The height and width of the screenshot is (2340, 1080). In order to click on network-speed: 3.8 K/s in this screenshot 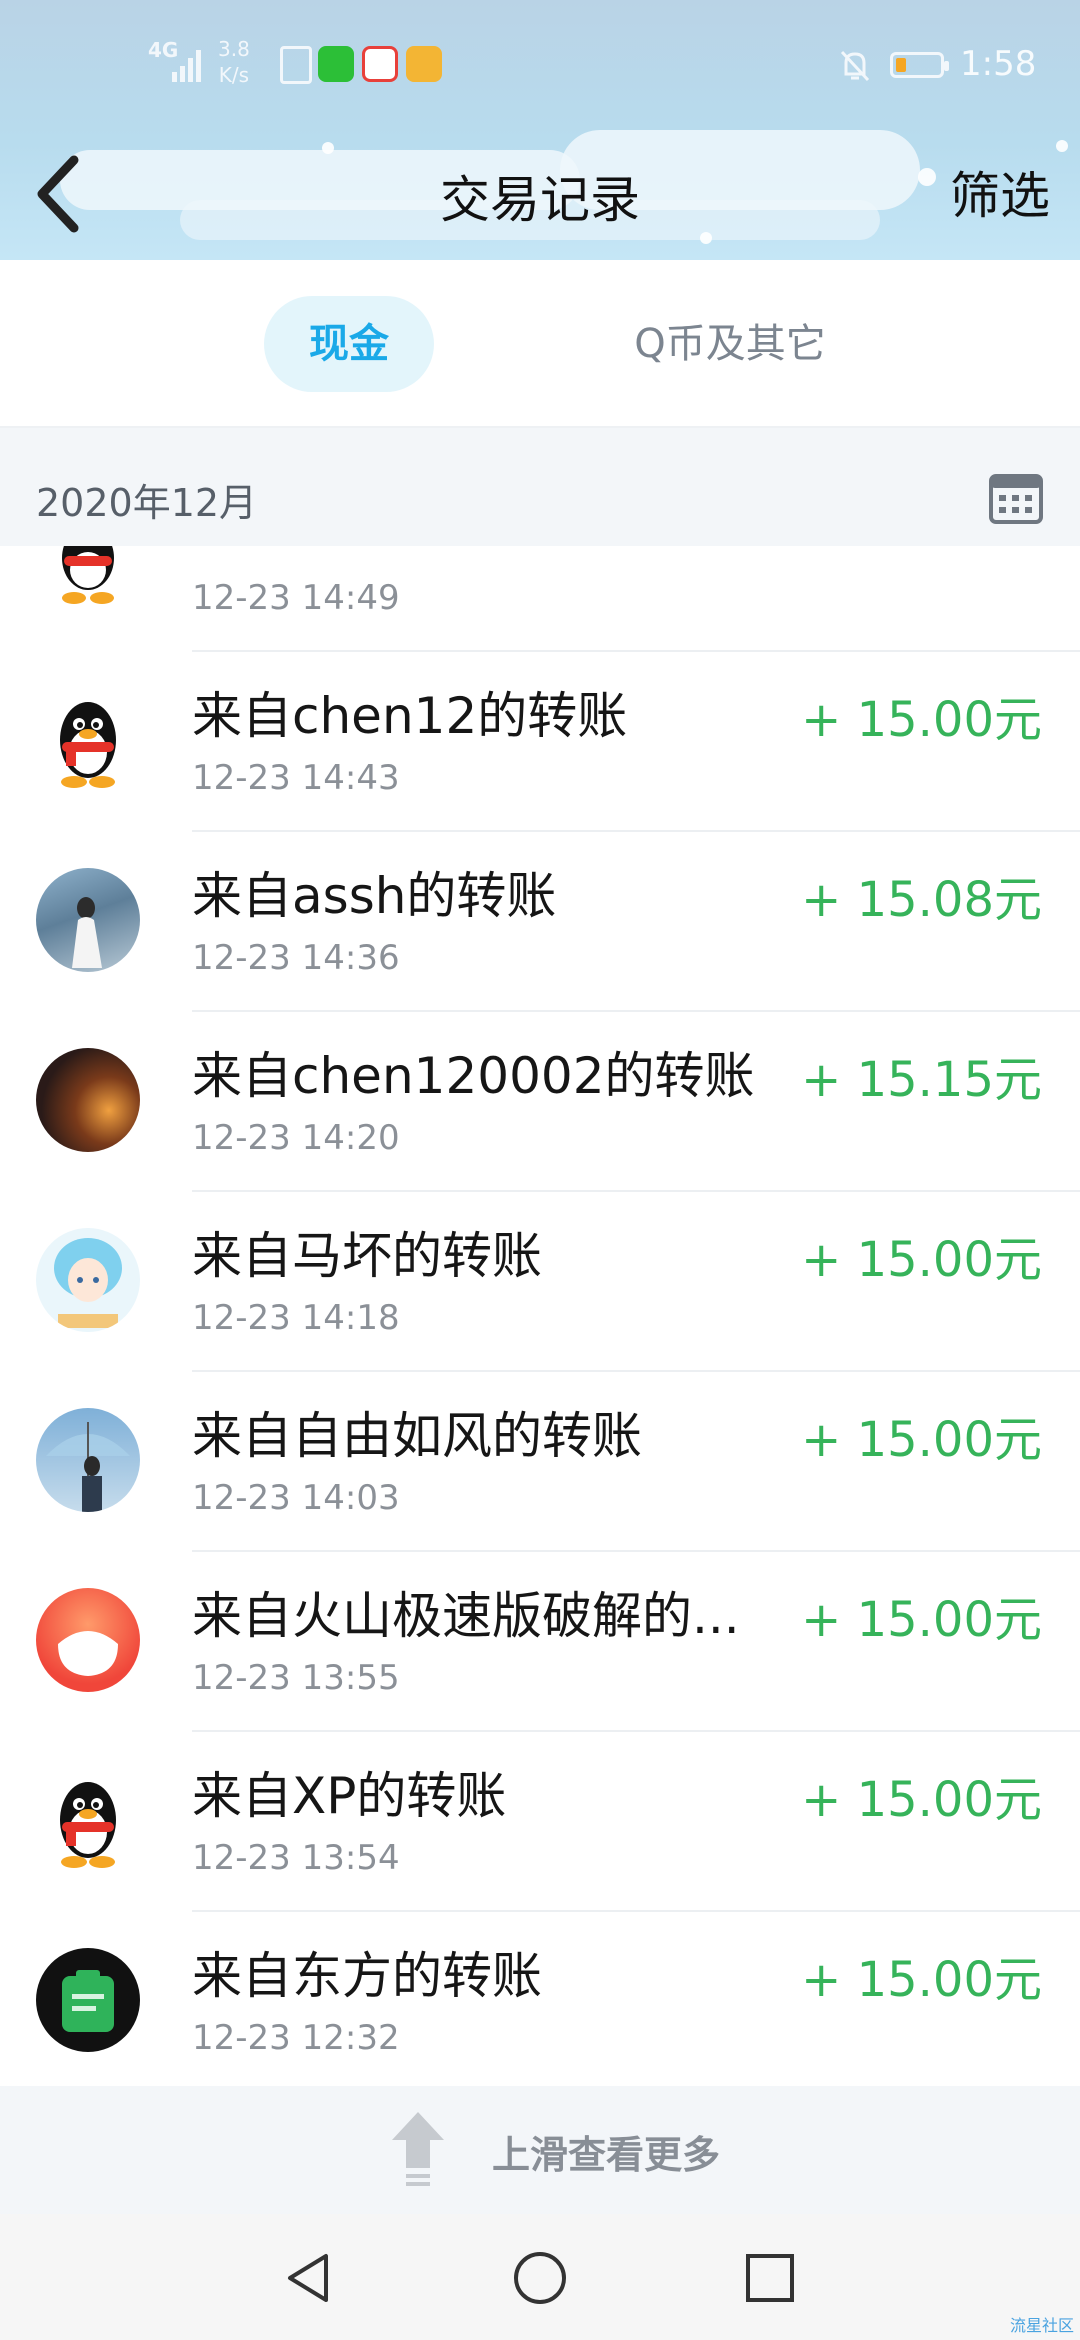, I will do `click(234, 62)`.